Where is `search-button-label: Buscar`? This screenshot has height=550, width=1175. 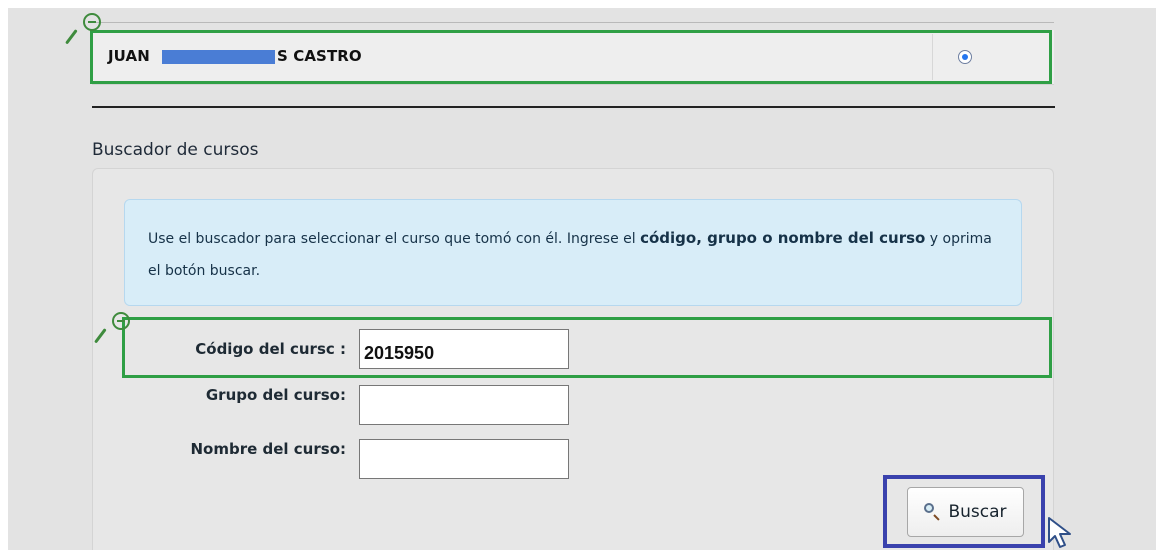
search-button-label: Buscar is located at coordinates (977, 512).